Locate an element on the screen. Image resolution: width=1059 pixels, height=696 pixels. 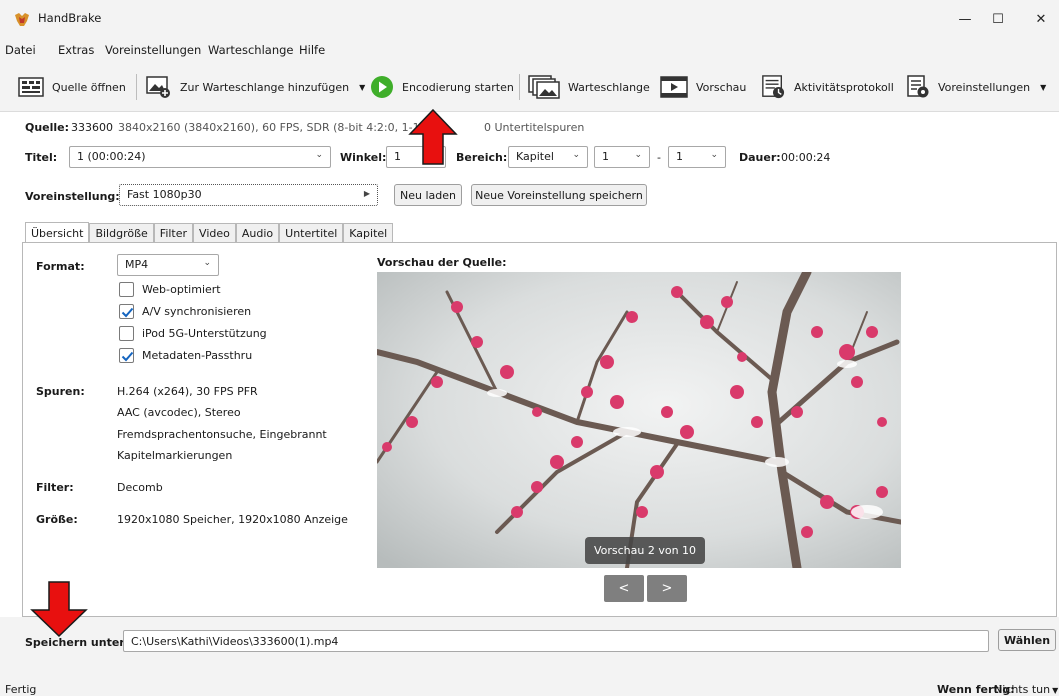
queue-icon is located at coordinates (544, 87).